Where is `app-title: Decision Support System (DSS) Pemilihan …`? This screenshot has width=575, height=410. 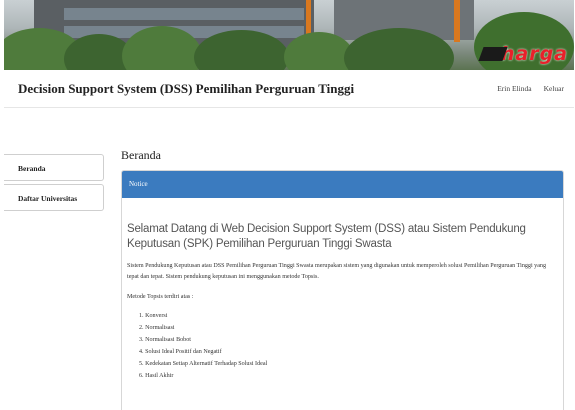 app-title: Decision Support System (DSS) Pemilihan … is located at coordinates (186, 89).